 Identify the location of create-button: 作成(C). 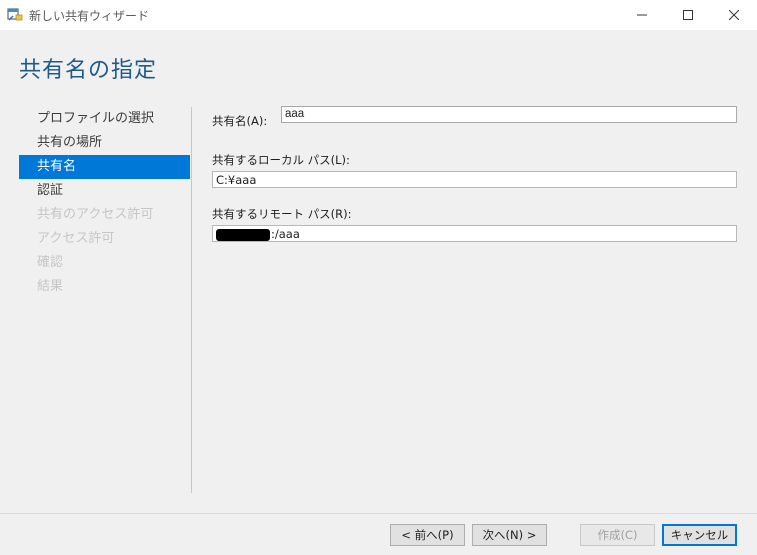
(617, 535).